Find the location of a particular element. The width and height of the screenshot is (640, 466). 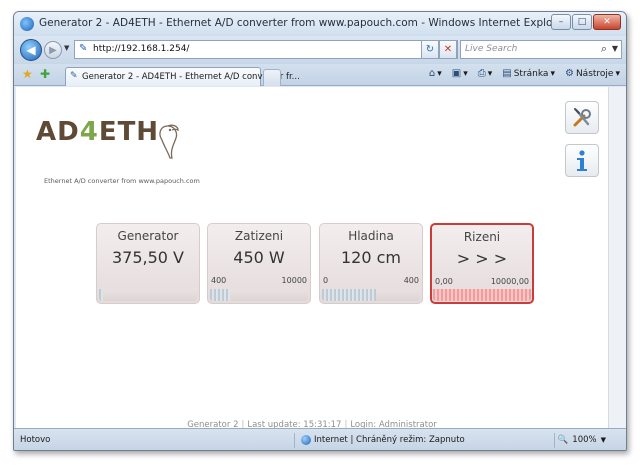

back-button: ◀ is located at coordinates (31, 50).